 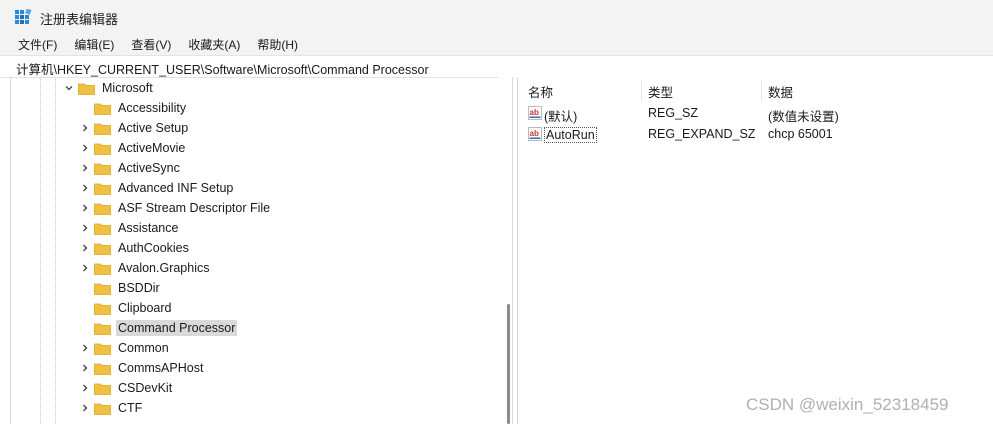 What do you see at coordinates (139, 288) in the screenshot?
I see `tree-item-label: BSDDir` at bounding box center [139, 288].